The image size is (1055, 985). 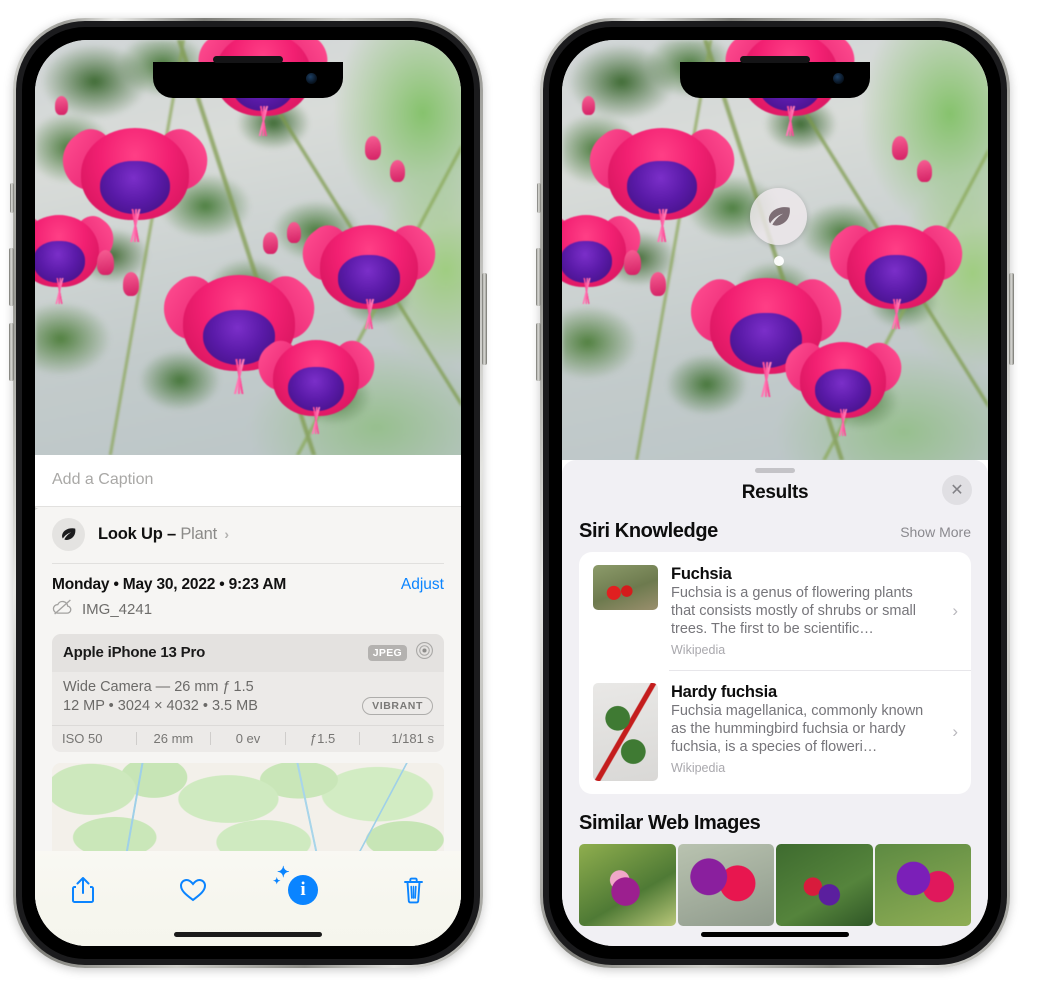 I want to click on look-up-prefix: Look Up –, so click(x=137, y=534).